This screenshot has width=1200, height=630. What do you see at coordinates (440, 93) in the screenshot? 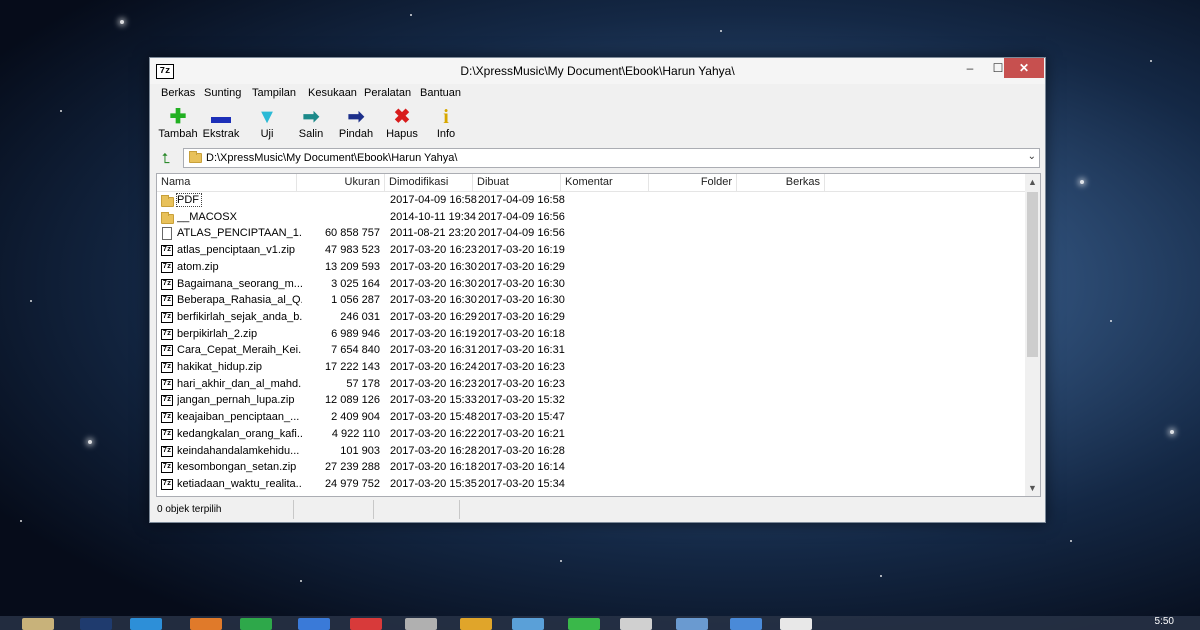
I see `menu-bantuan: Bantuan` at bounding box center [440, 93].